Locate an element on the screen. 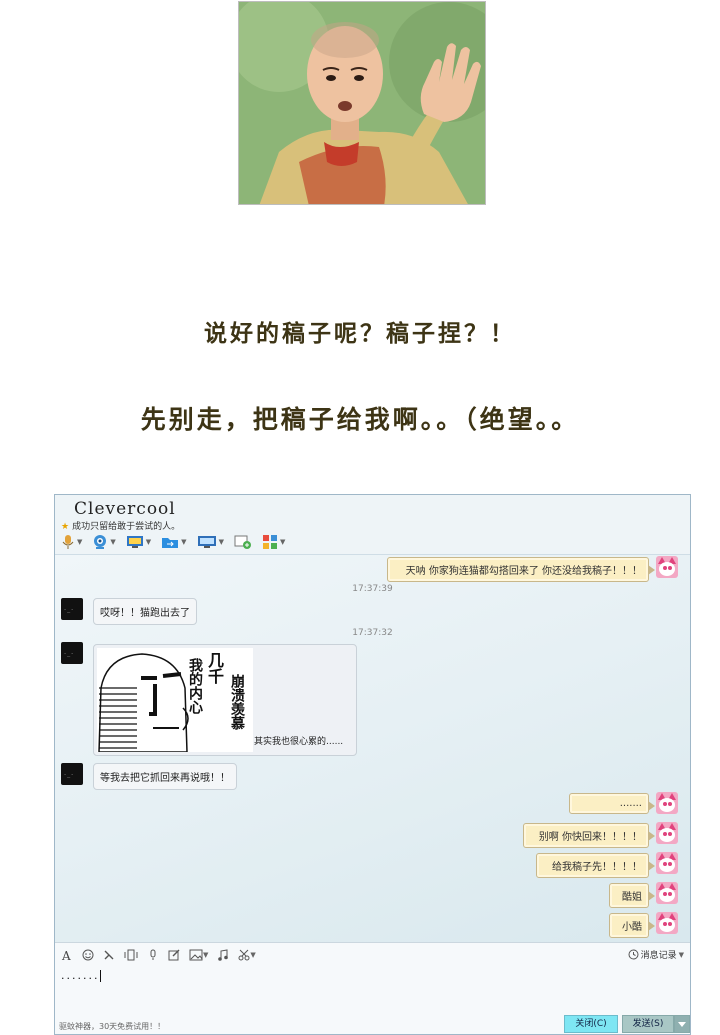 This screenshot has width=720, height=1035. image-icon is located at coordinates (196, 955).